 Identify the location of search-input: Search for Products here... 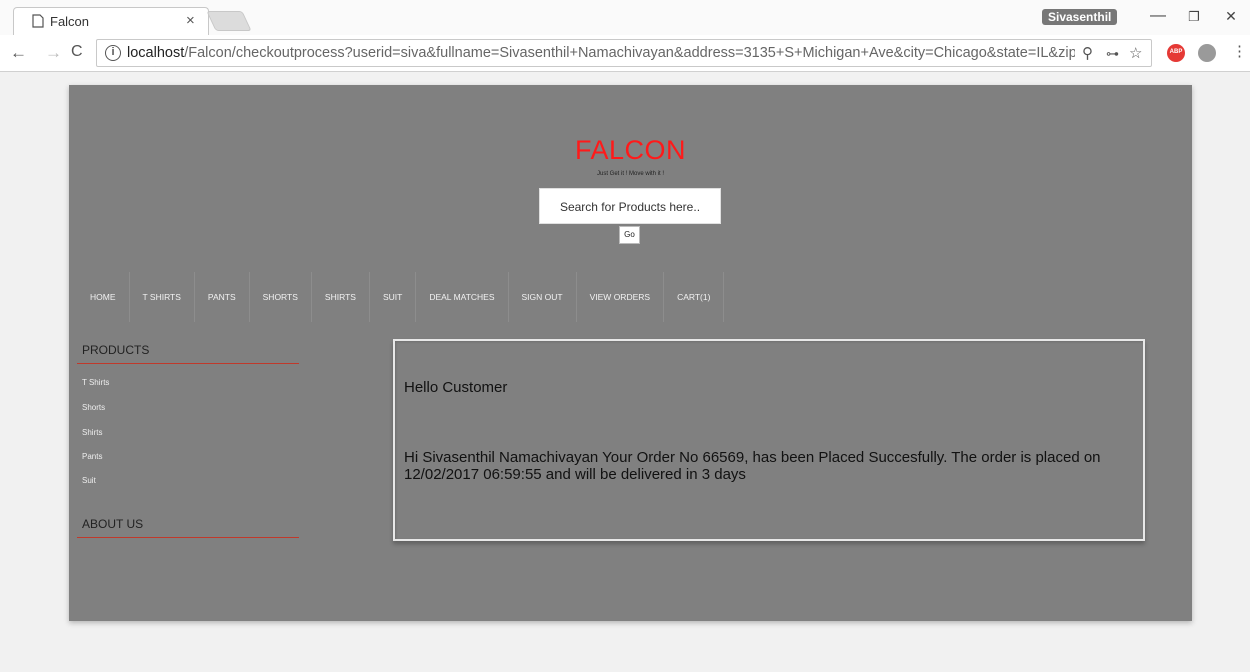
(630, 206).